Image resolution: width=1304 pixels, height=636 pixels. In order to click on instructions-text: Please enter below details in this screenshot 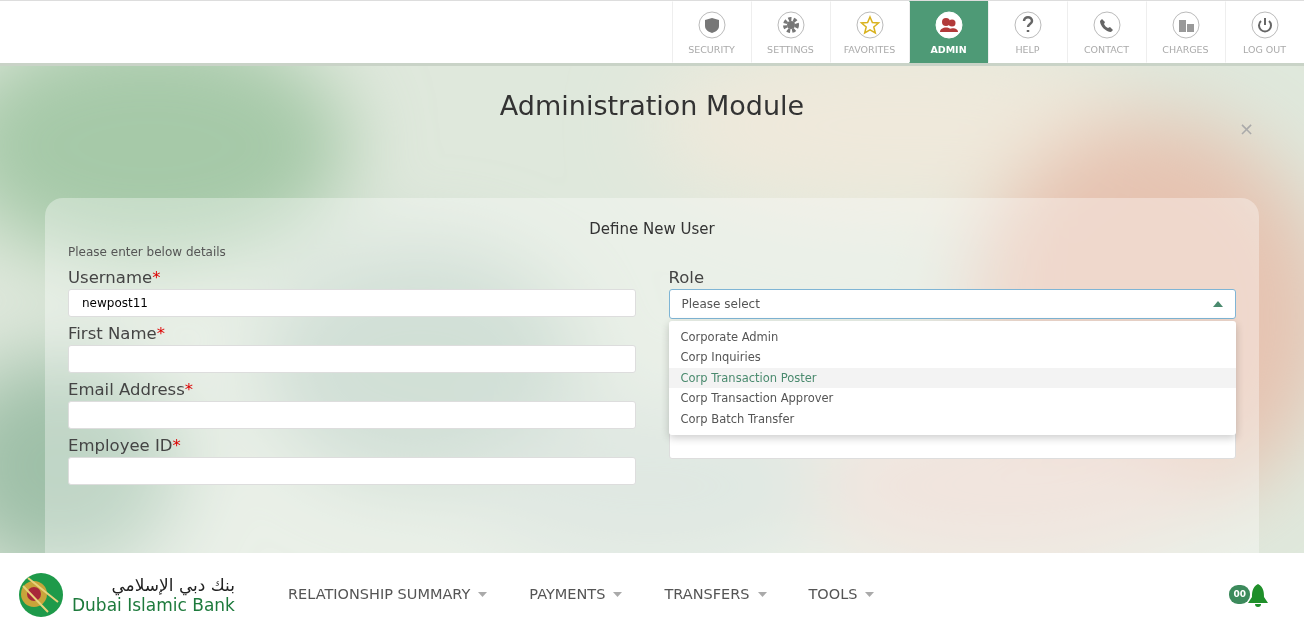, I will do `click(147, 252)`.